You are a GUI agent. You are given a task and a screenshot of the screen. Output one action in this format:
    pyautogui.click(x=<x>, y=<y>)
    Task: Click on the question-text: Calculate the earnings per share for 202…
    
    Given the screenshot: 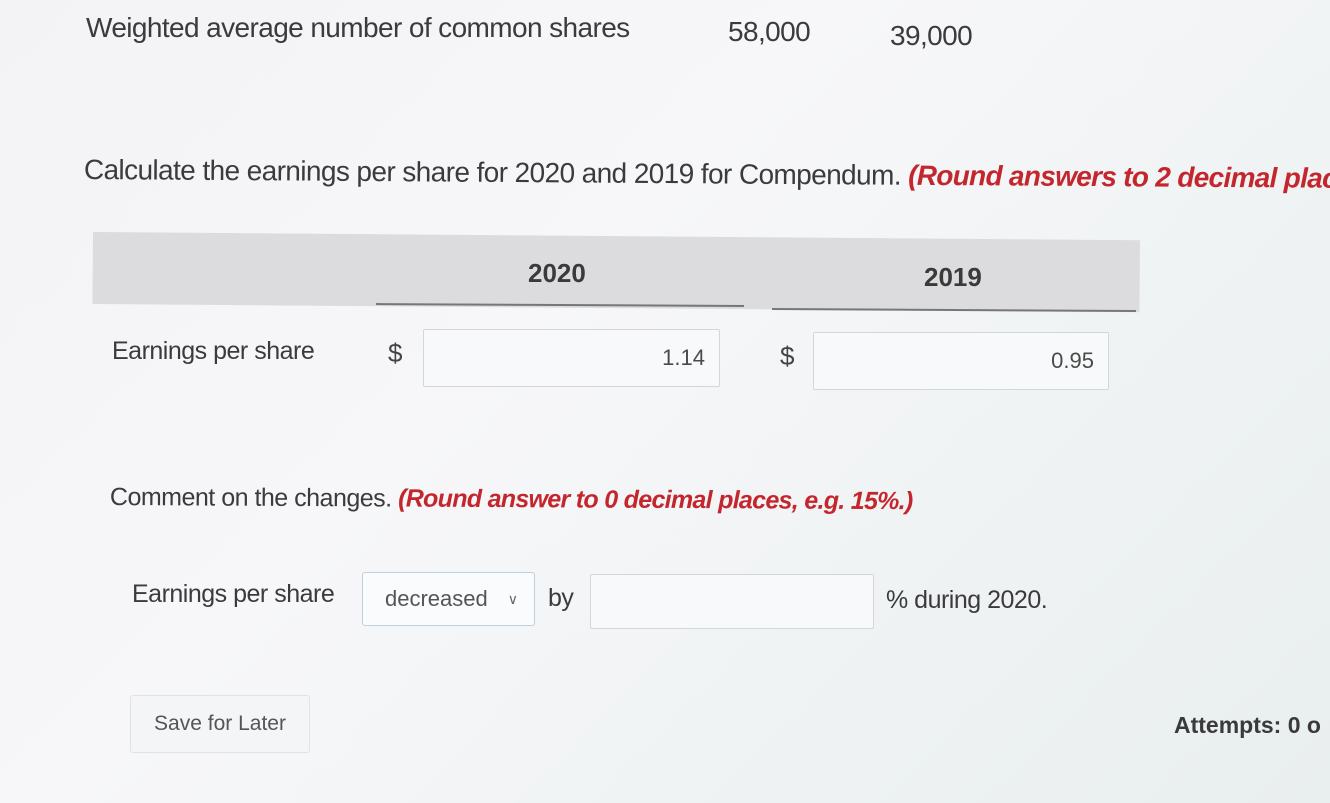 What is the action you would take?
    pyautogui.click(x=707, y=174)
    